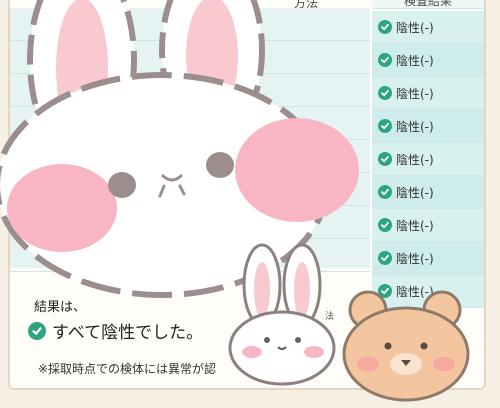  I want to click on bear-sticker, so click(406, 346).